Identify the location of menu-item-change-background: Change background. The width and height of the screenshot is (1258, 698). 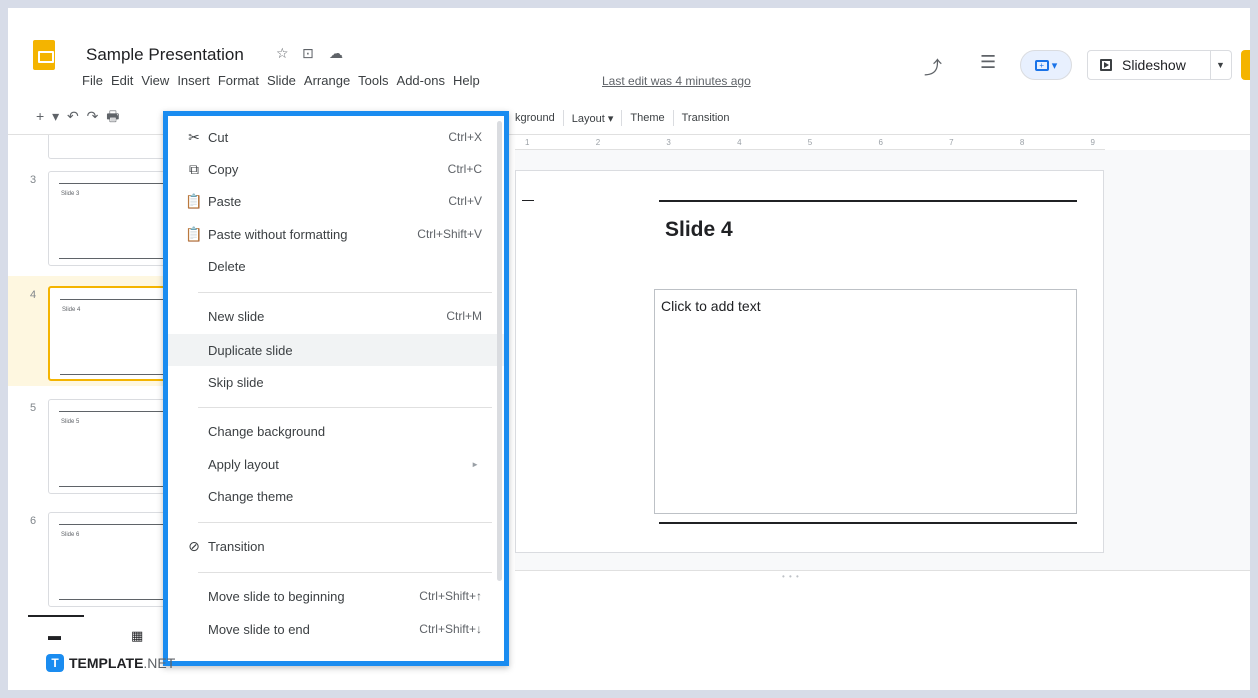
(336, 431).